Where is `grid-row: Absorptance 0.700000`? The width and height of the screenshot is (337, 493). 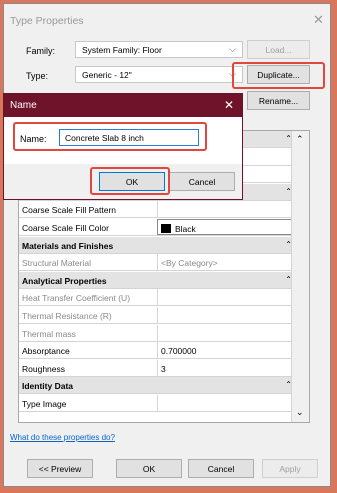
grid-row: Absorptance 0.700000 is located at coordinates (158, 351).